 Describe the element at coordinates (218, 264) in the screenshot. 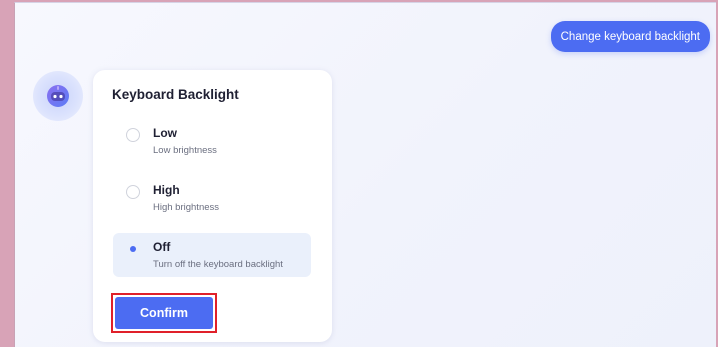

I see `option-off-description: Turn off the keyboard backlight` at that location.